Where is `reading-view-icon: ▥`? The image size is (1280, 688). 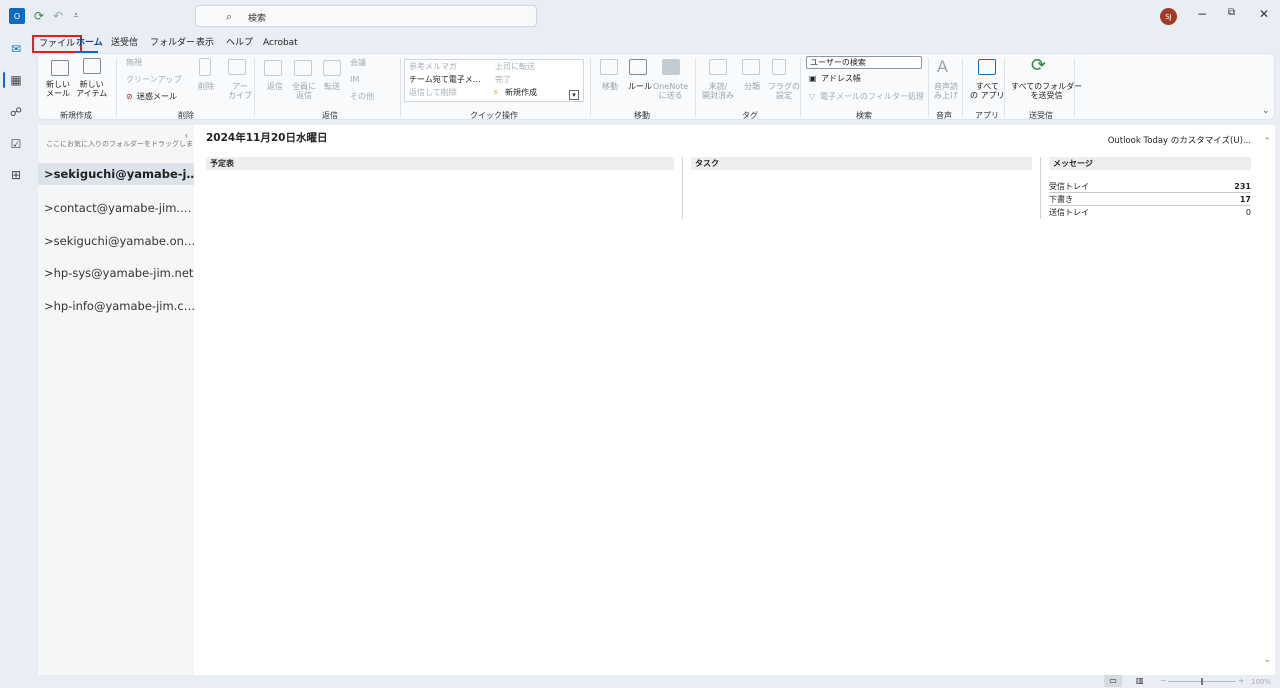 reading-view-icon: ▥ is located at coordinates (1140, 681).